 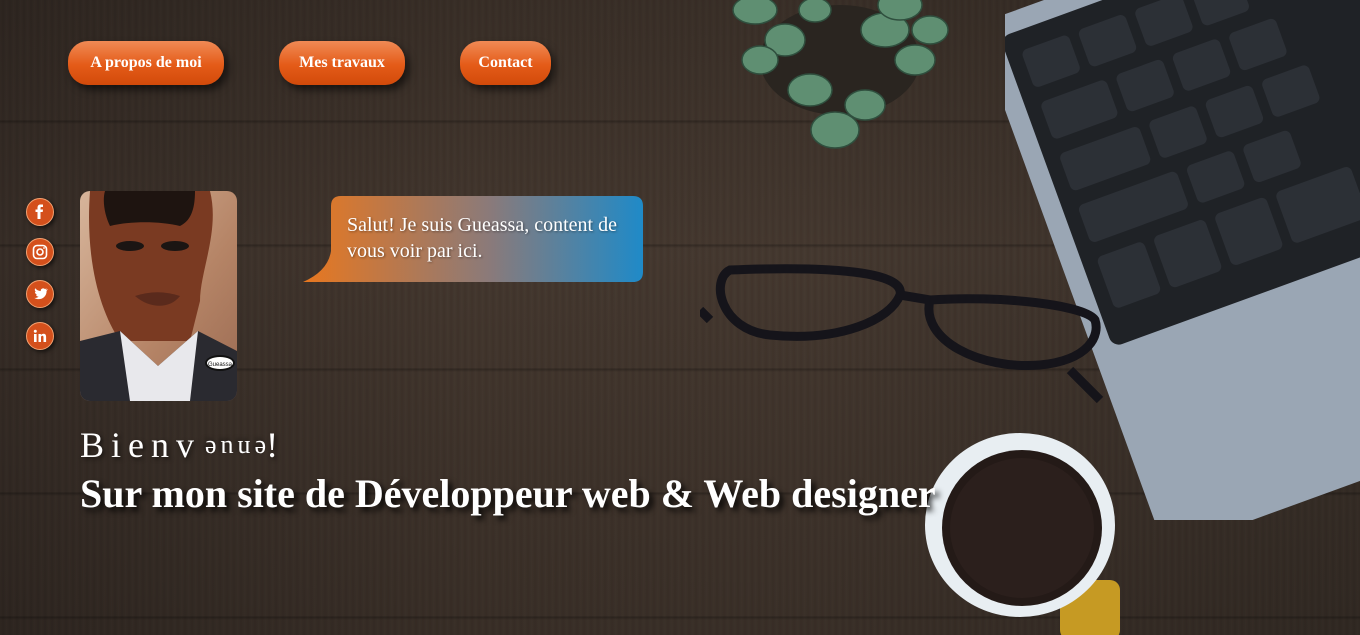 I want to click on nav-contact-button: Contact, so click(x=505, y=63).